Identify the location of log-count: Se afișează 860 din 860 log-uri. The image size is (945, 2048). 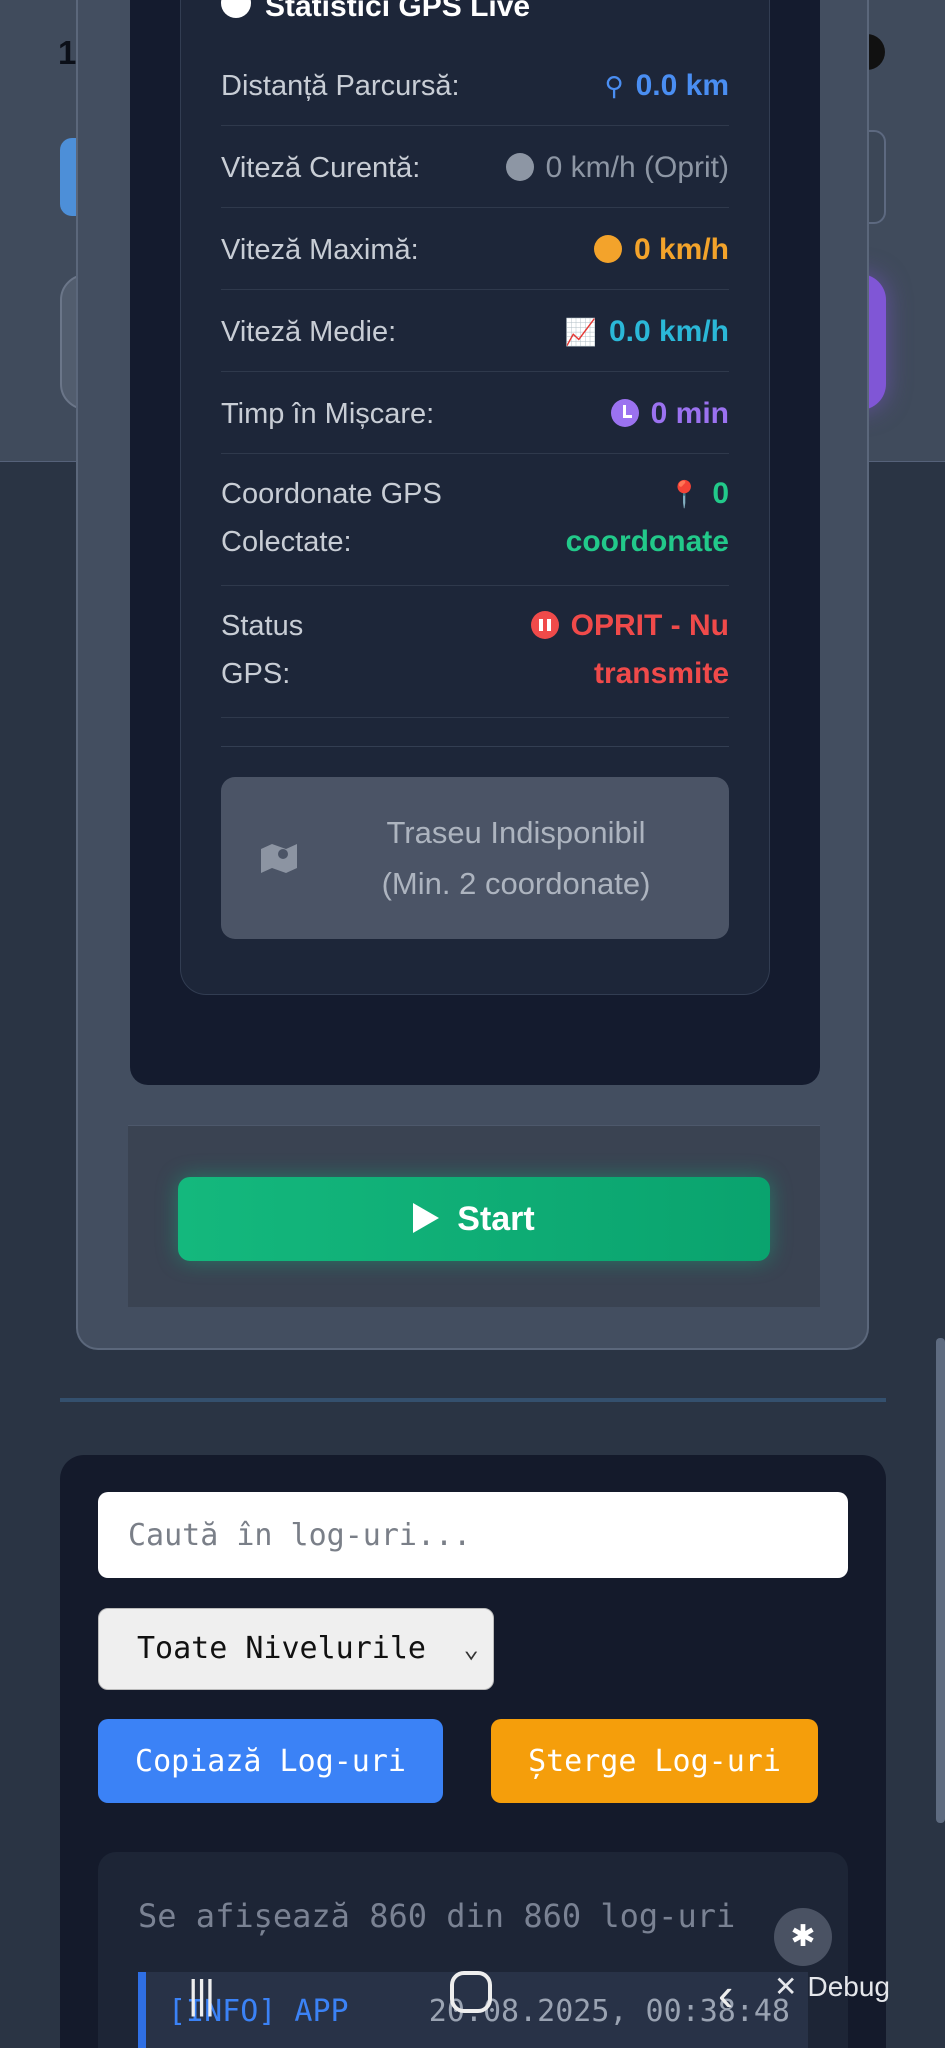
(437, 1916).